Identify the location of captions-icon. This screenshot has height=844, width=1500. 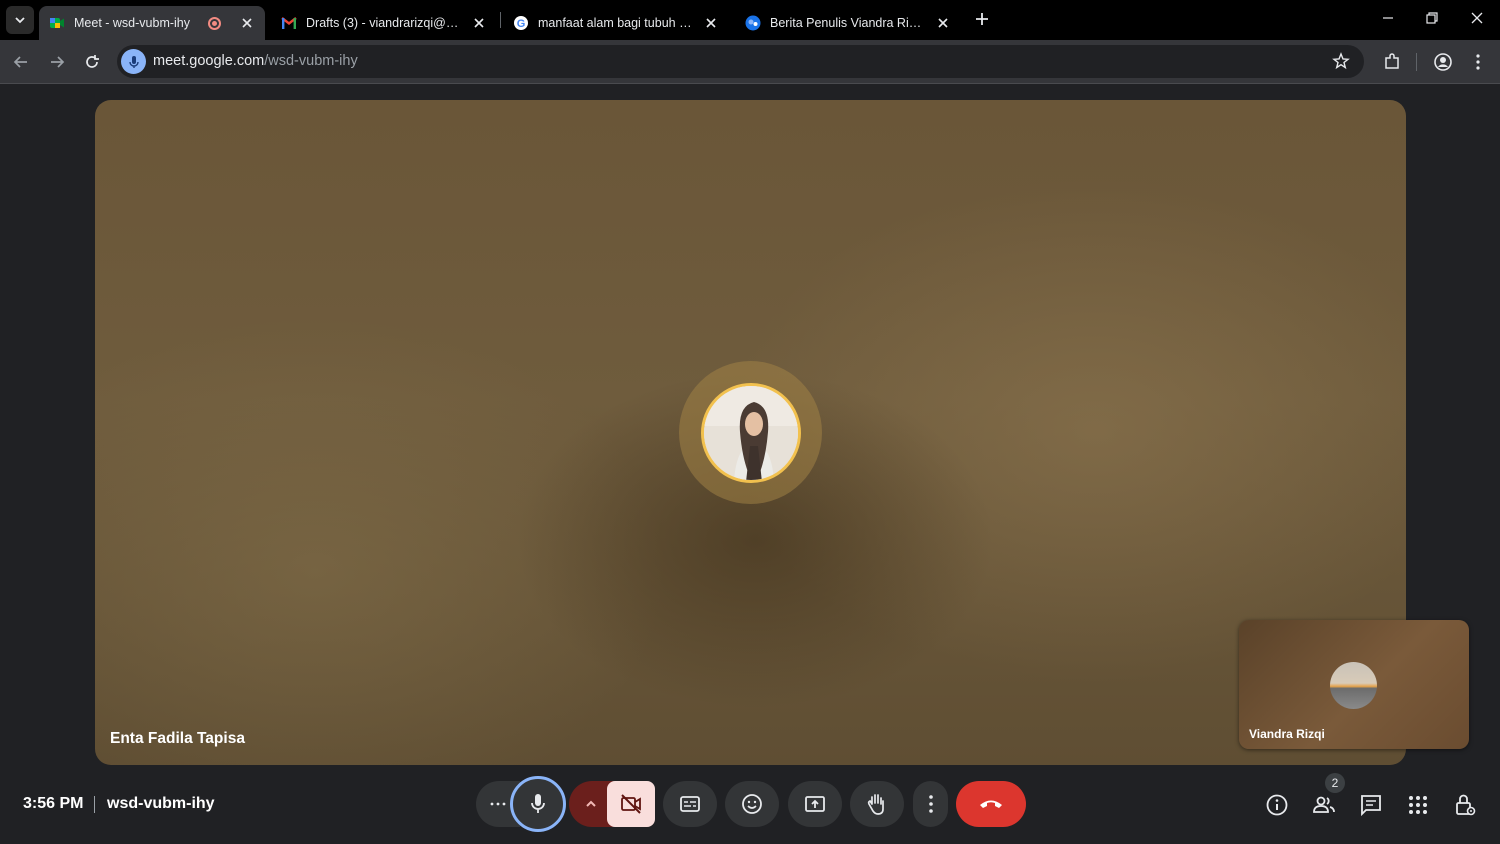
(690, 804).